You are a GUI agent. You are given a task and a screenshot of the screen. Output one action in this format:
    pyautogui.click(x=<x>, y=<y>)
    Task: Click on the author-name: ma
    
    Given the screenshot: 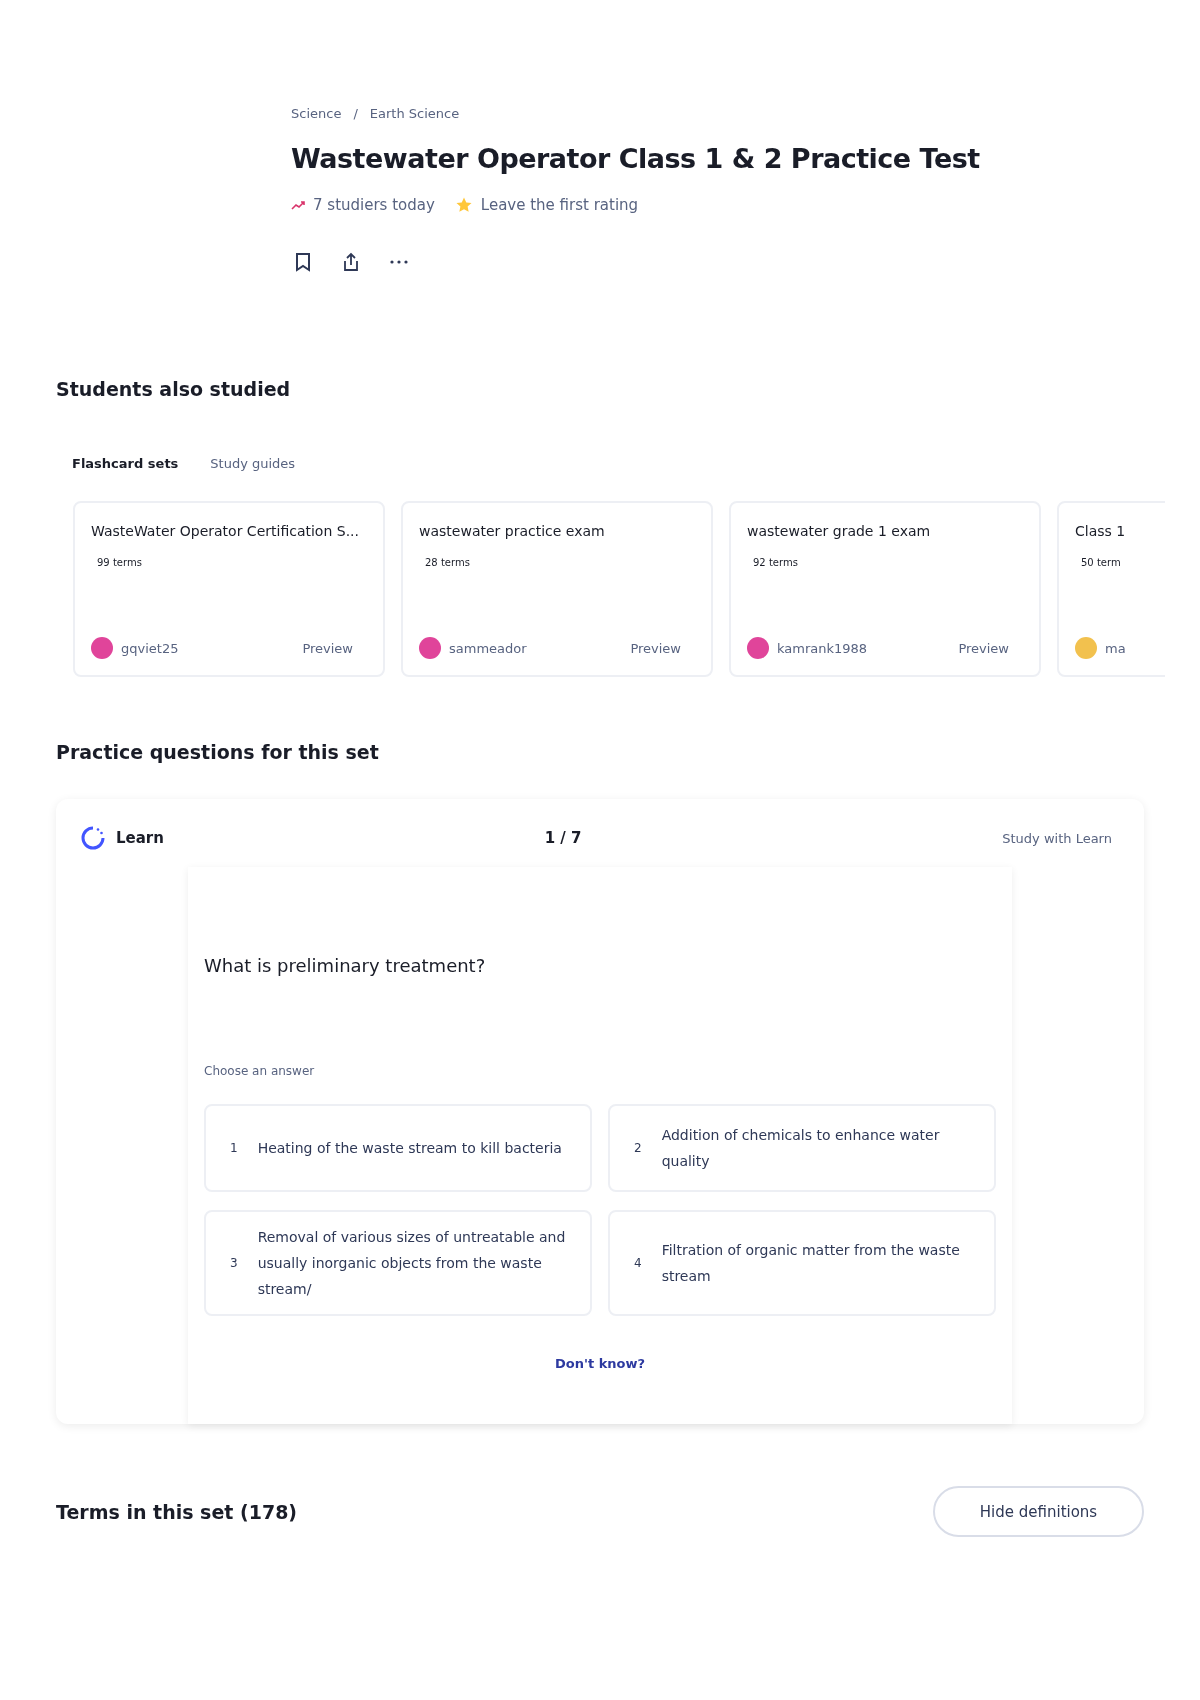 What is the action you would take?
    pyautogui.click(x=1115, y=648)
    